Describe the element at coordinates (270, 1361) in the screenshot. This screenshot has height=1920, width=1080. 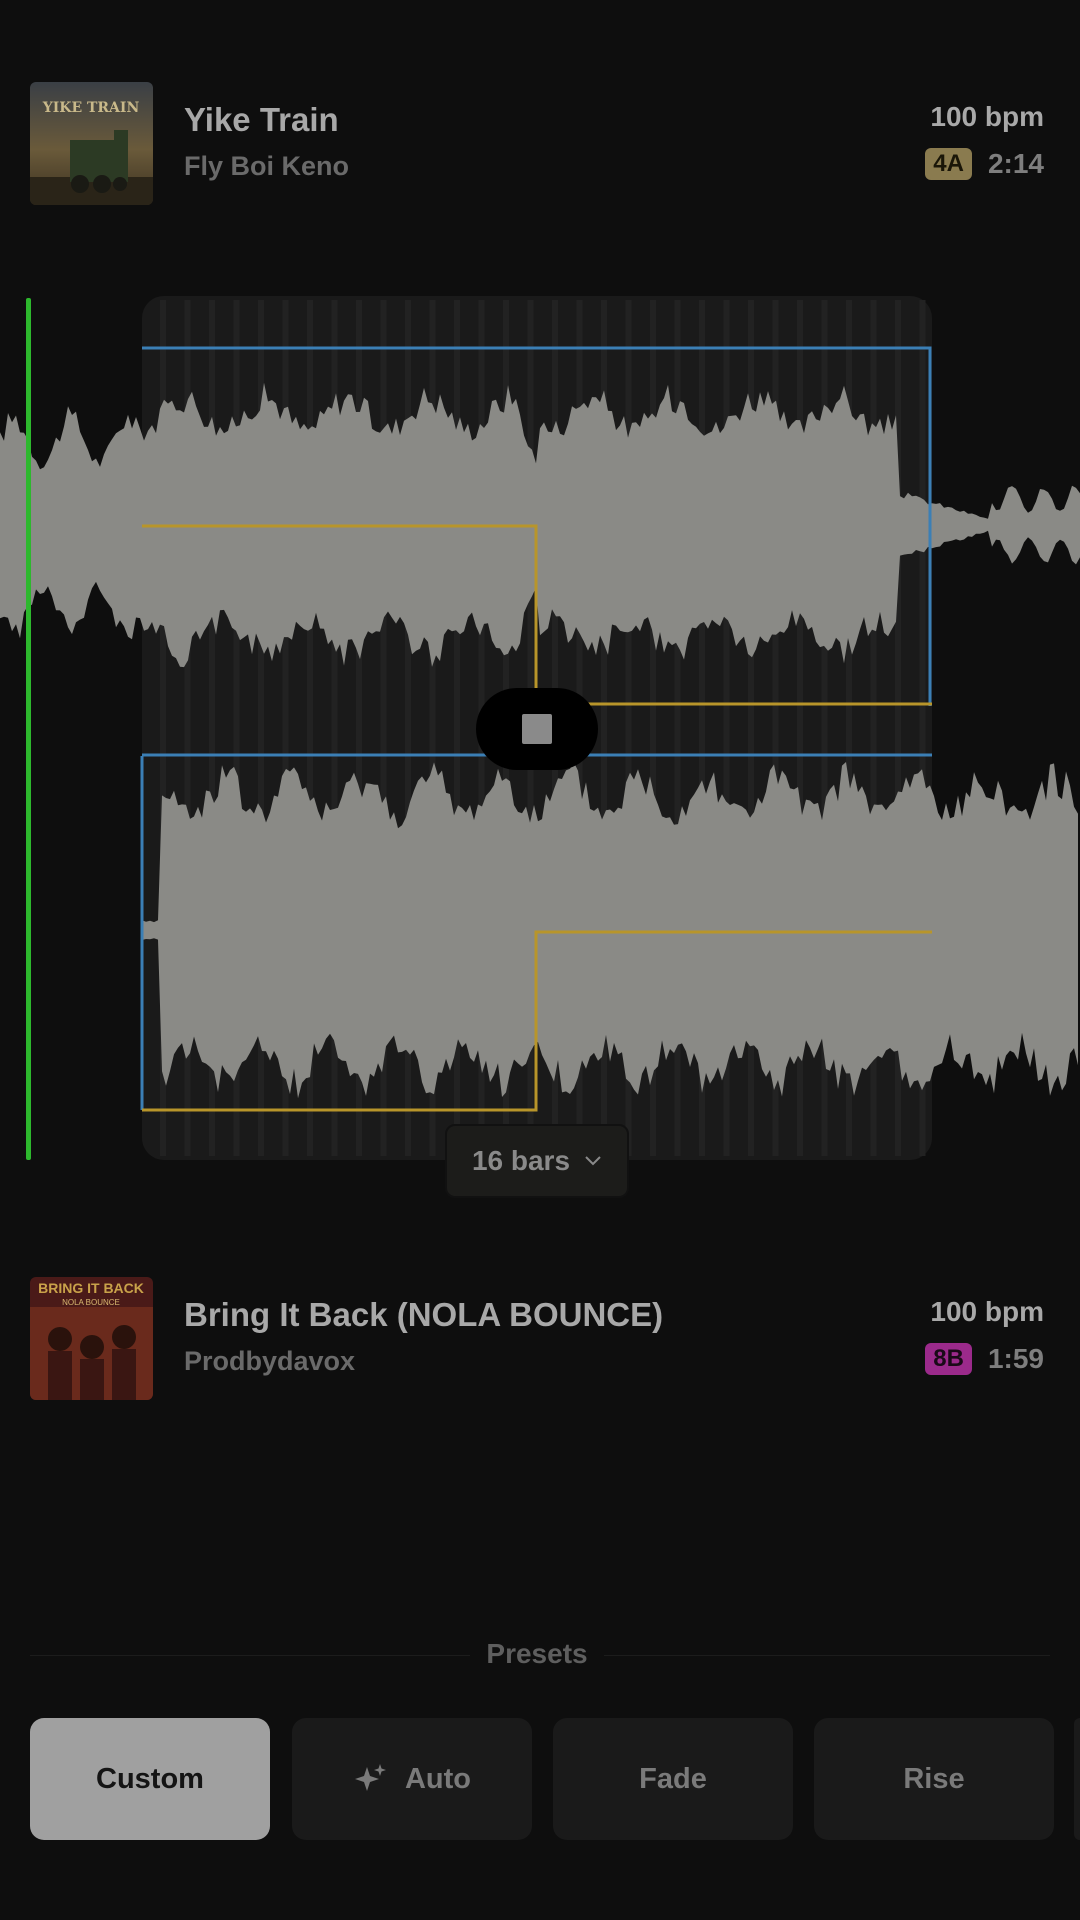
I see `track-artist: Prodbydavox` at that location.